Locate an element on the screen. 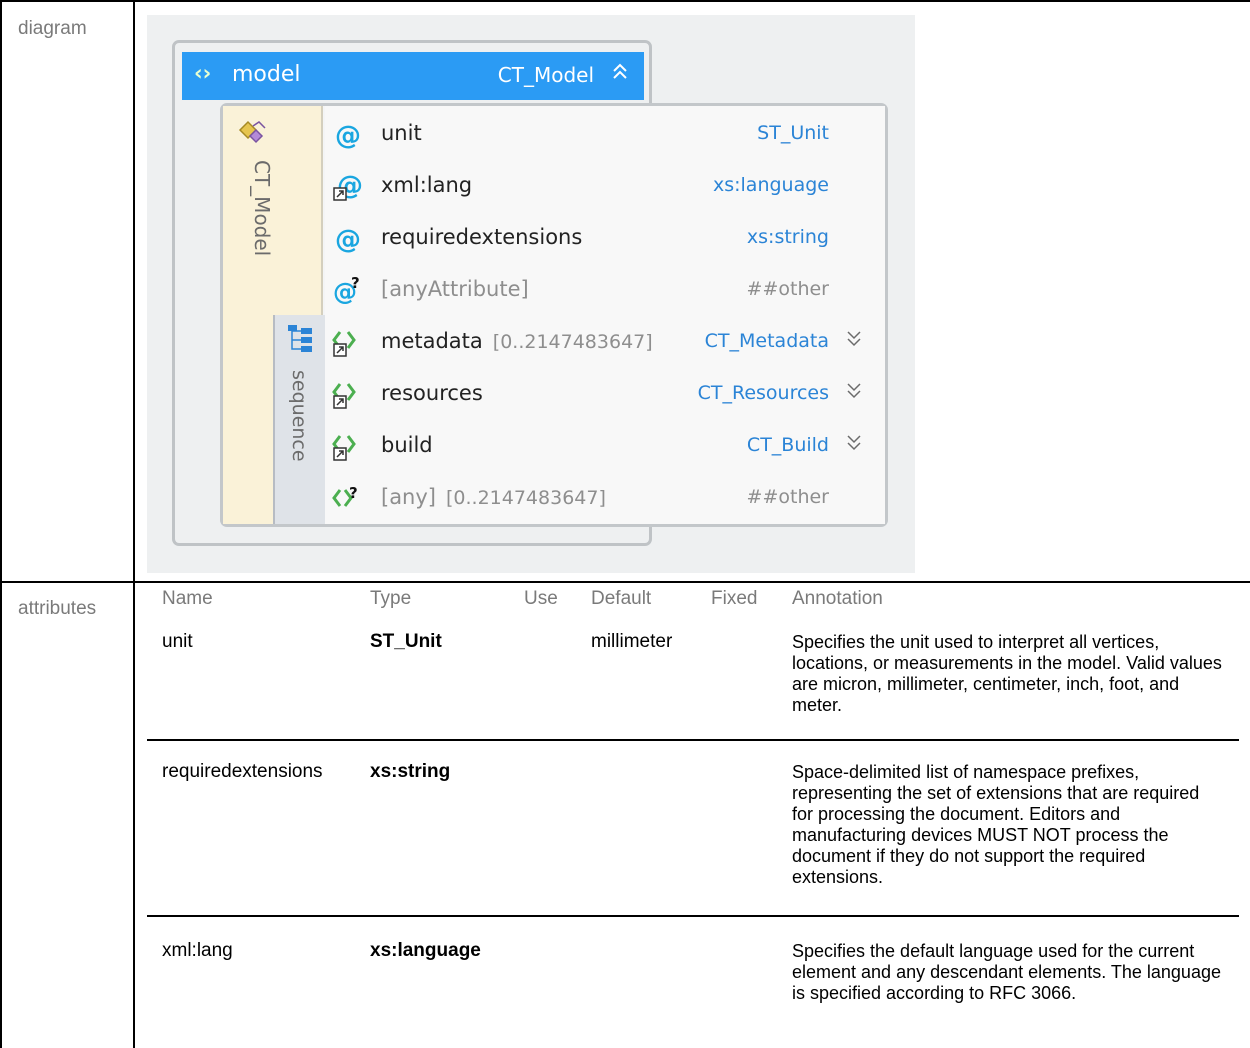 The image size is (1250, 1048). member-name-text: [any] is located at coordinates (408, 497).